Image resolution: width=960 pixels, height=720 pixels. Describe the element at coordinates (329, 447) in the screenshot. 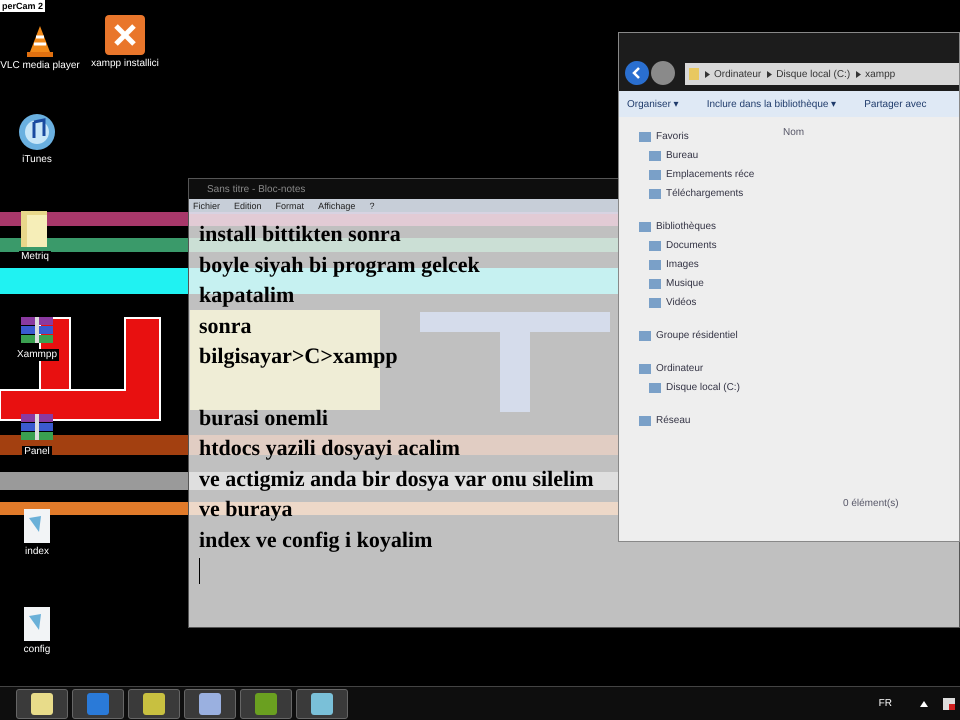

I see `text-line: htdocs yazili dosyayi acalim` at that location.